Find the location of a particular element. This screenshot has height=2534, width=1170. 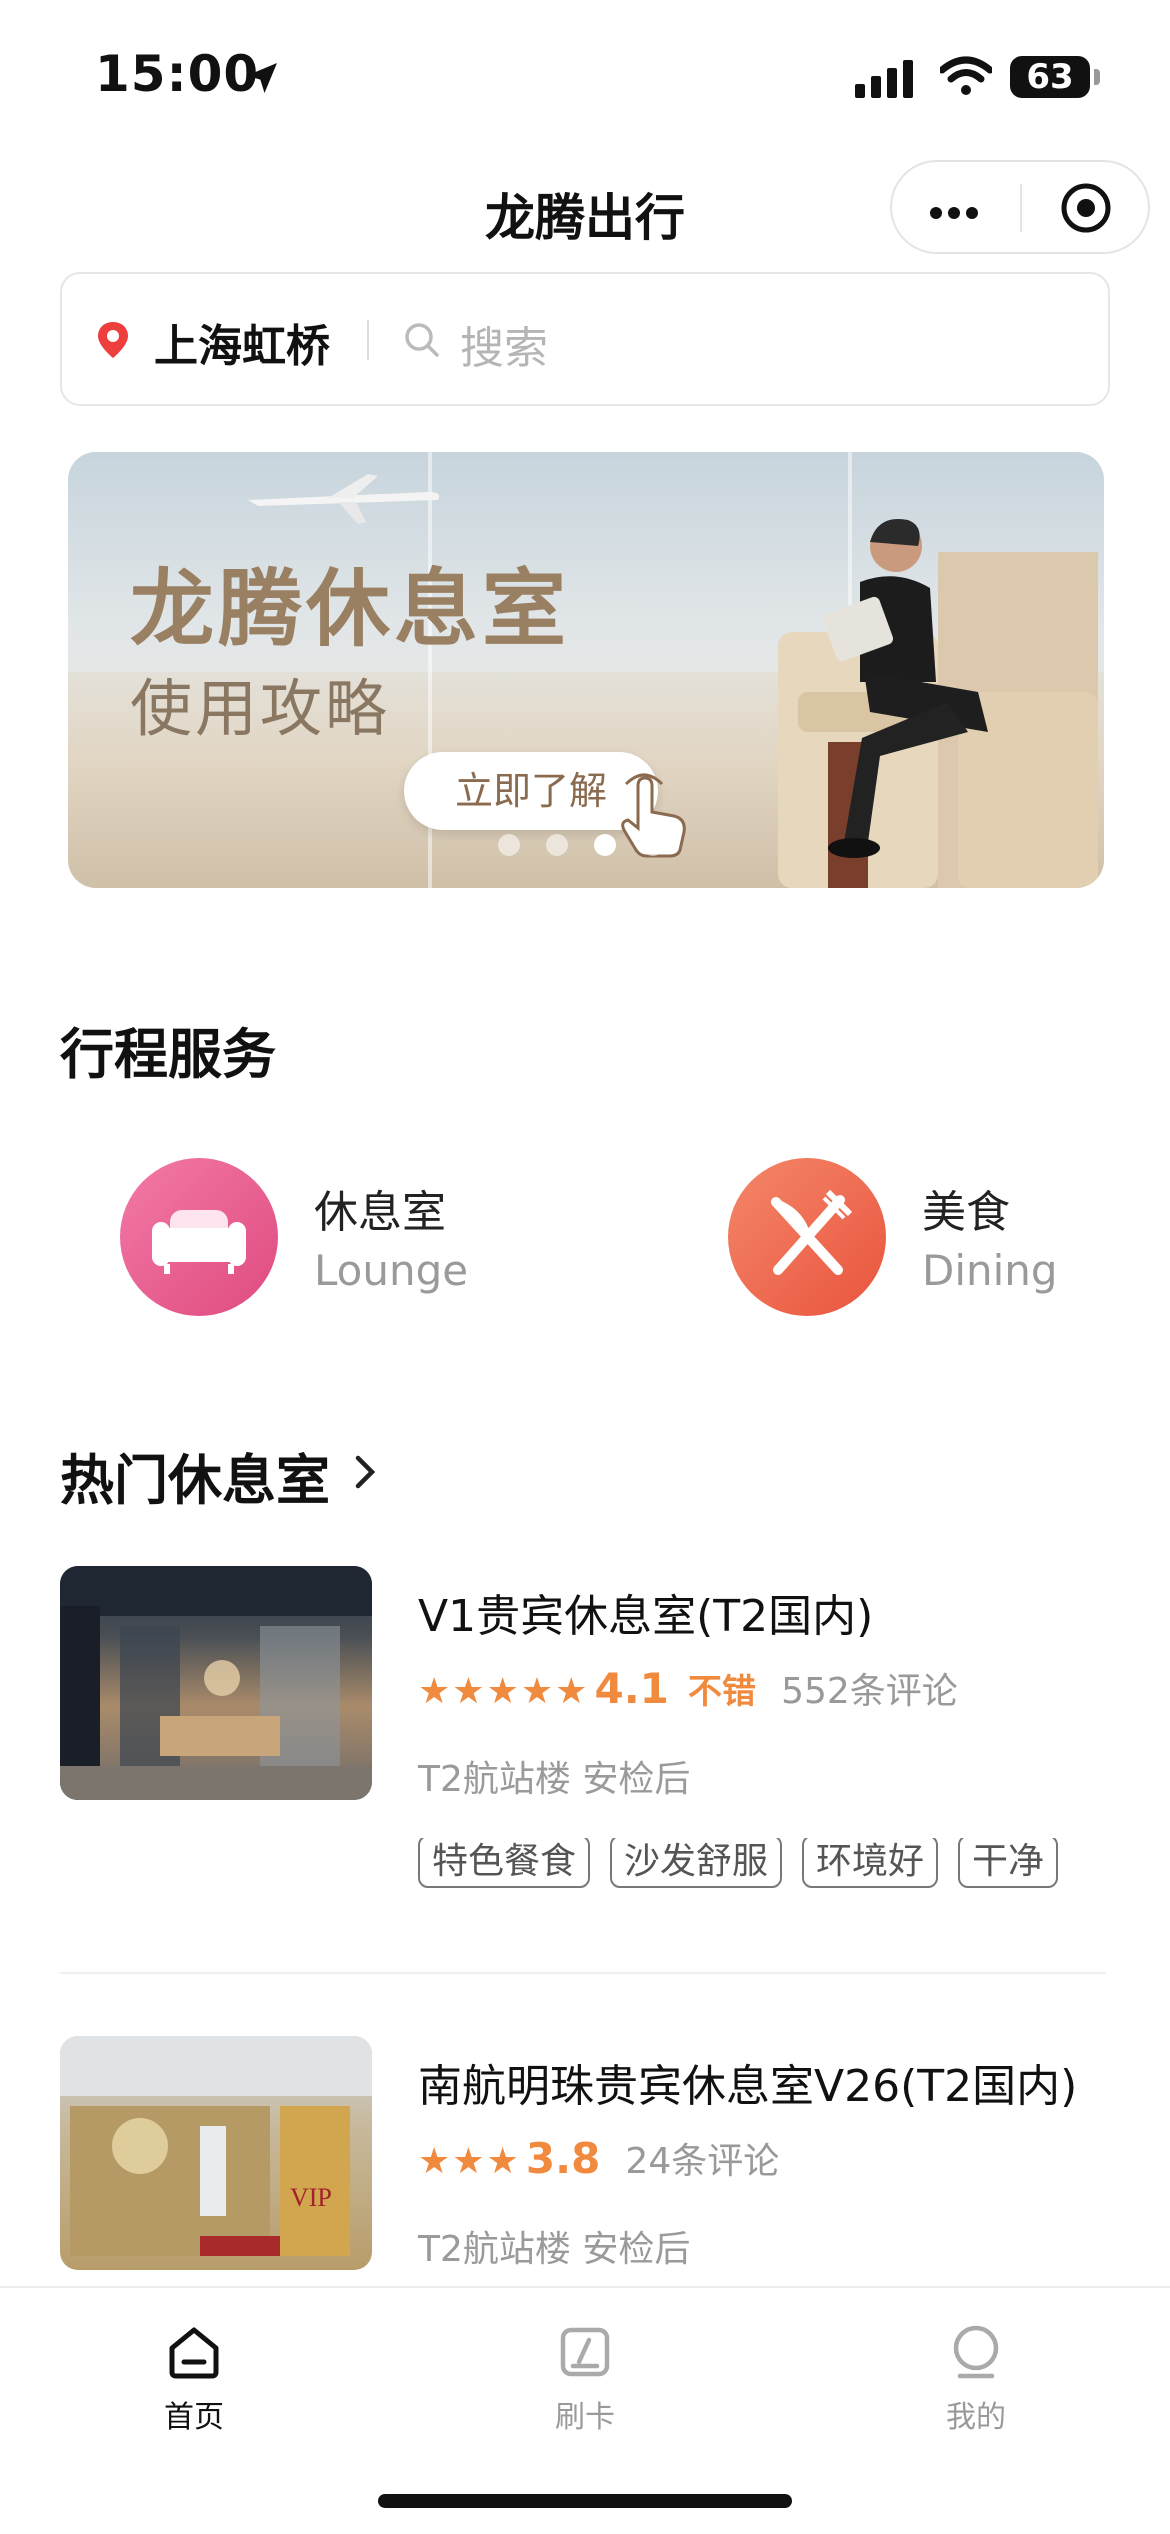

miniprogram-capsule is located at coordinates (1020, 207).